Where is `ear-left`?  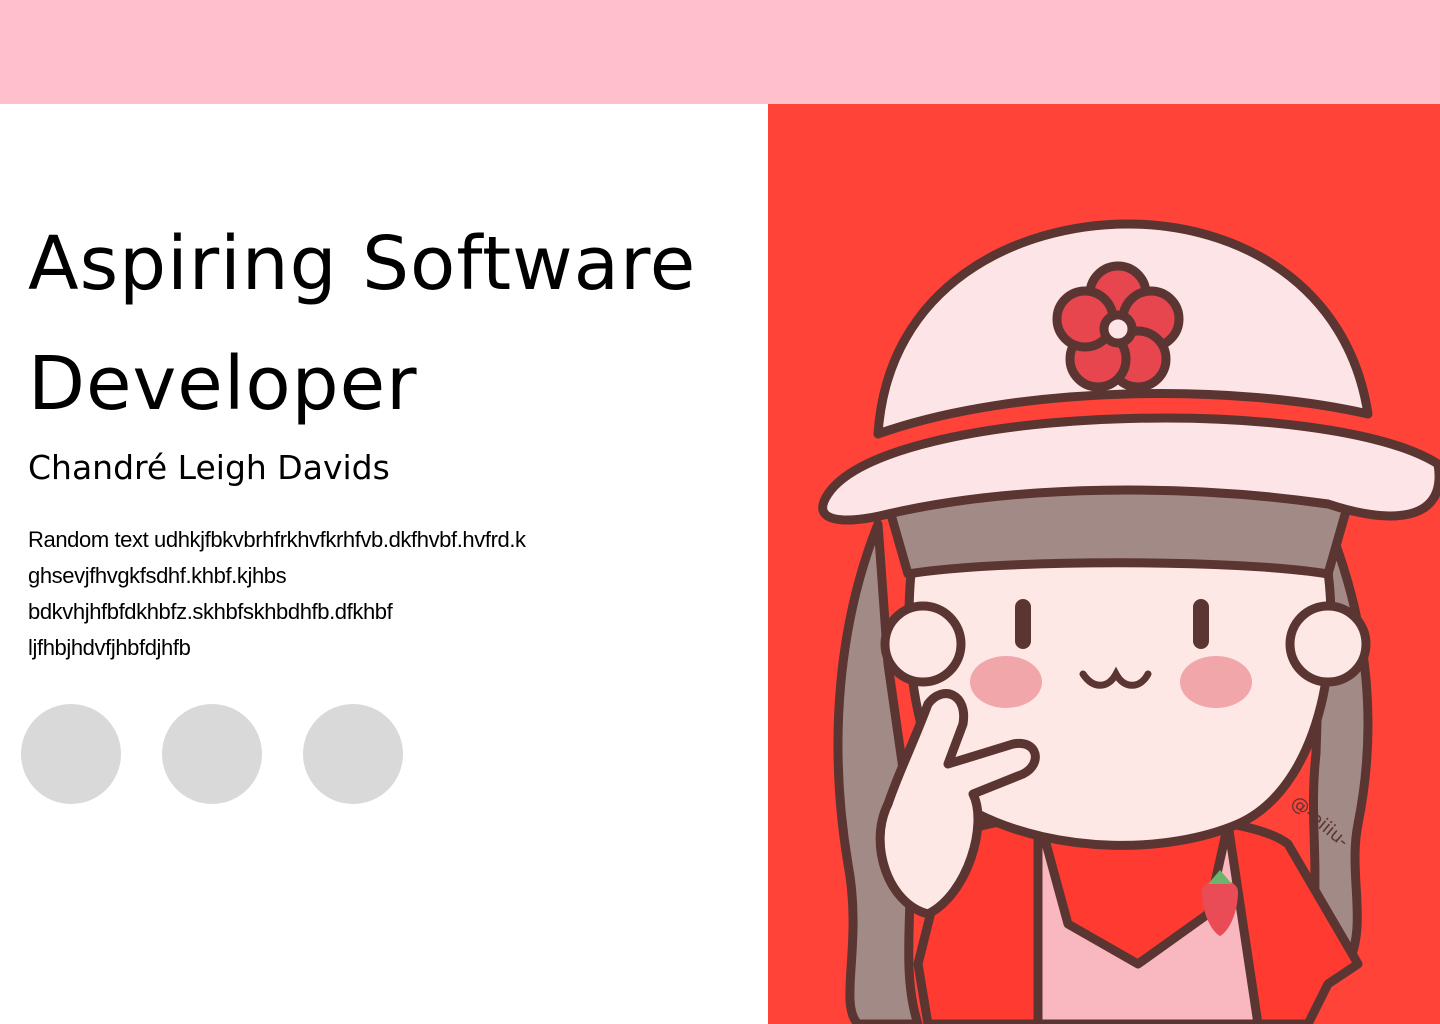
ear-left is located at coordinates (923, 644).